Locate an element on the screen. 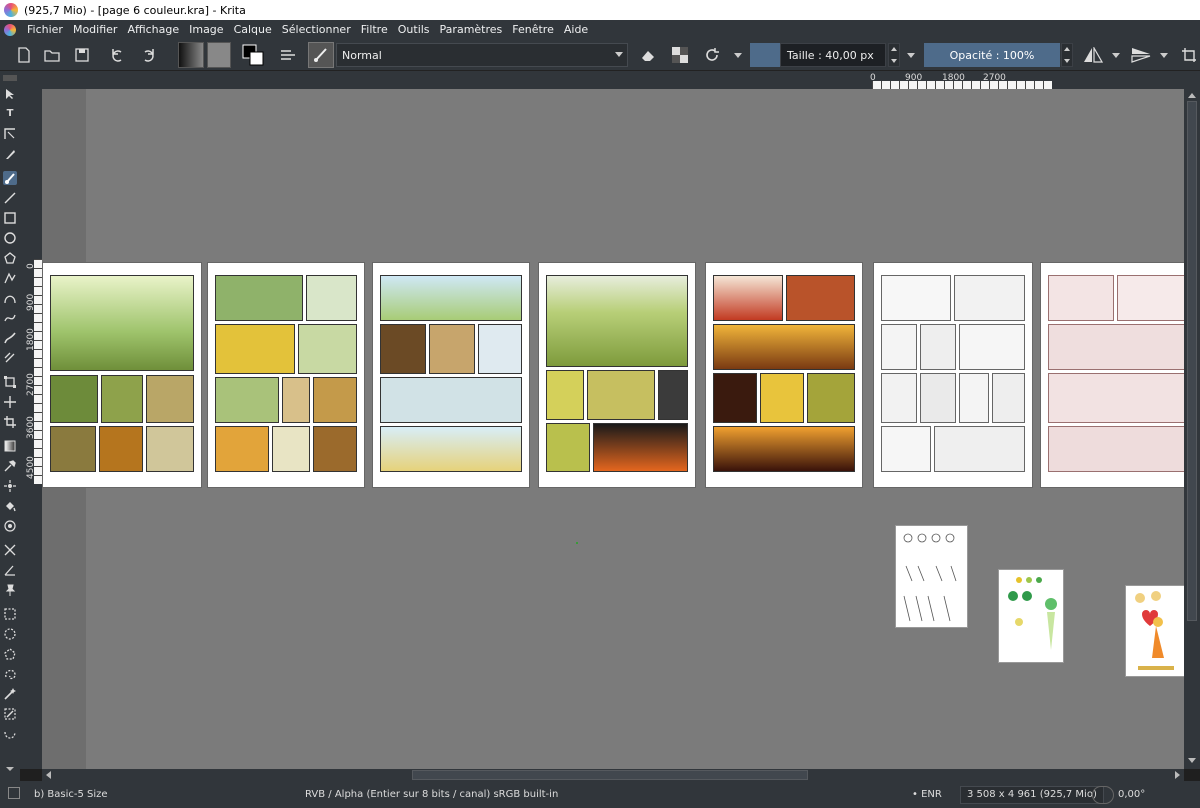 This screenshot has height=808, width=1200. menu-parametres: Paramètres is located at coordinates (471, 29).